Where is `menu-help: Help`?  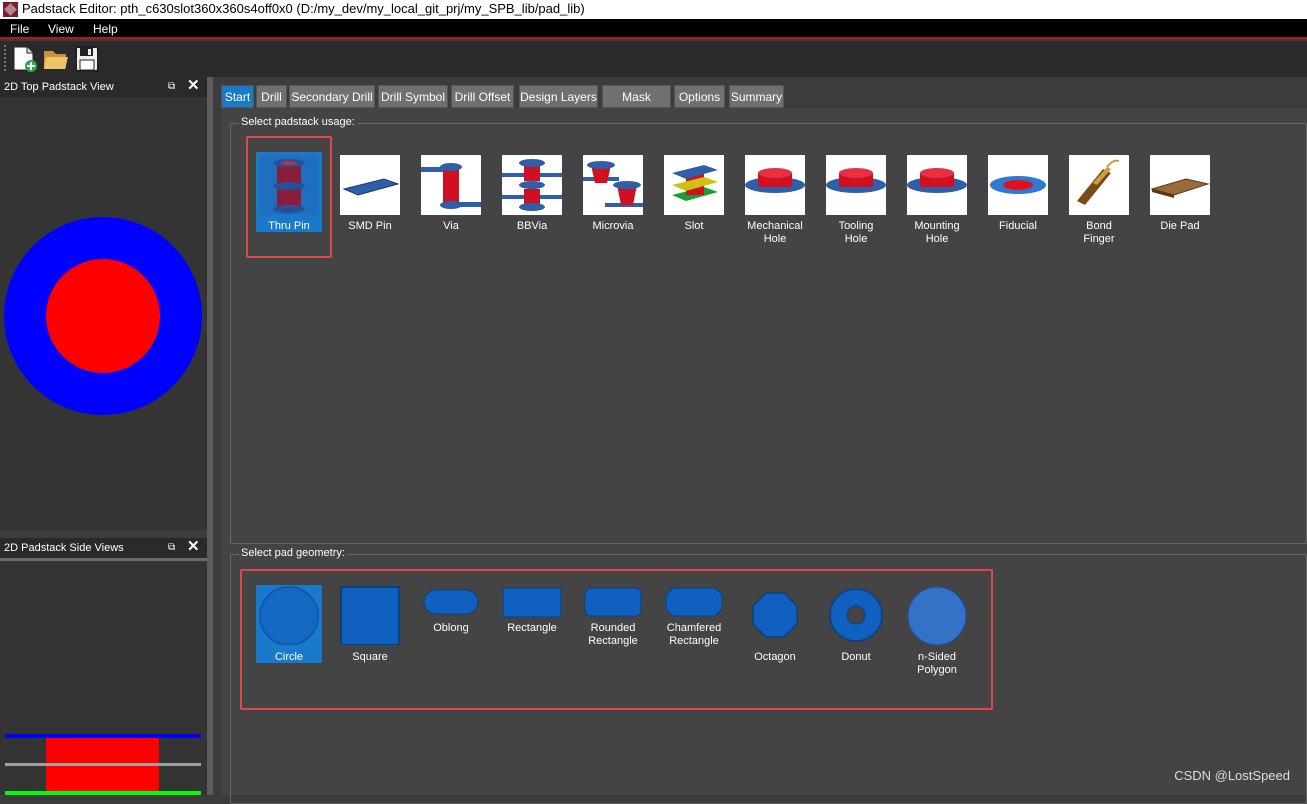 menu-help: Help is located at coordinates (105, 29).